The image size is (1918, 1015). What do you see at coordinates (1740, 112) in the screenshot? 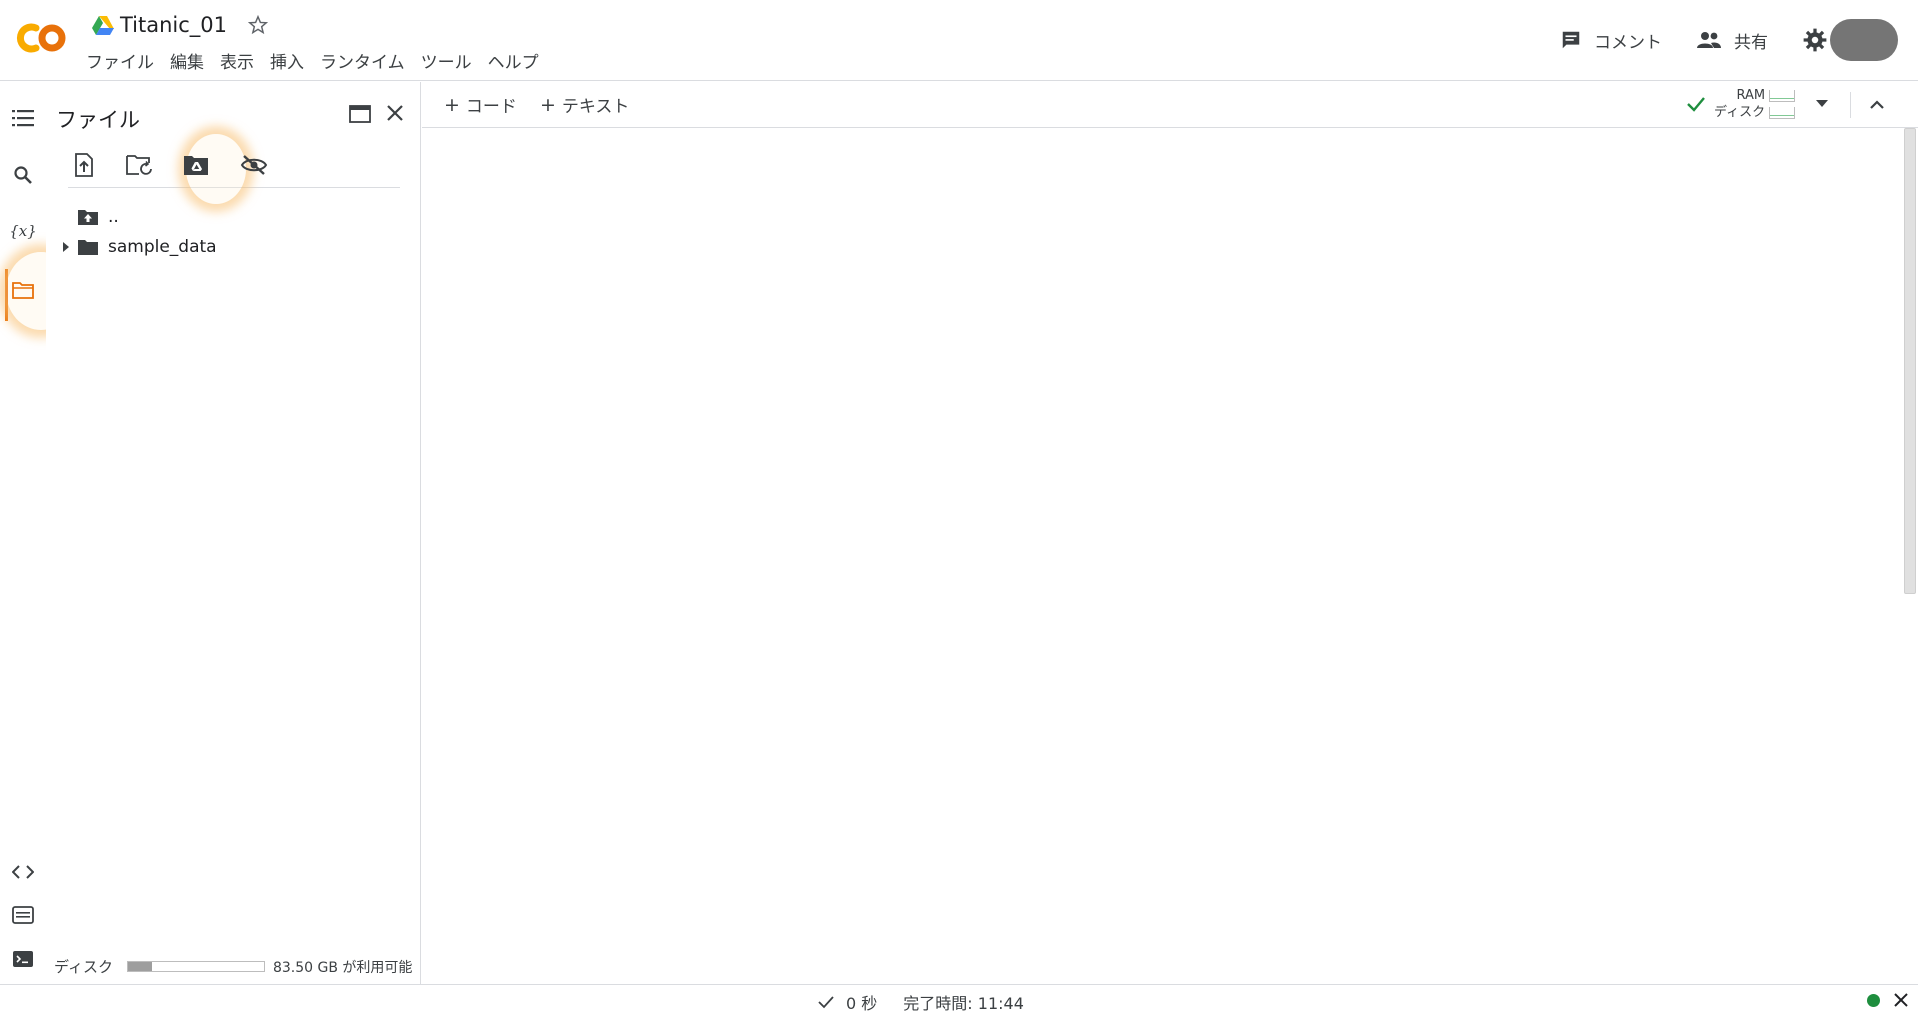
I see `disk-label-toolbar: ディスク` at bounding box center [1740, 112].